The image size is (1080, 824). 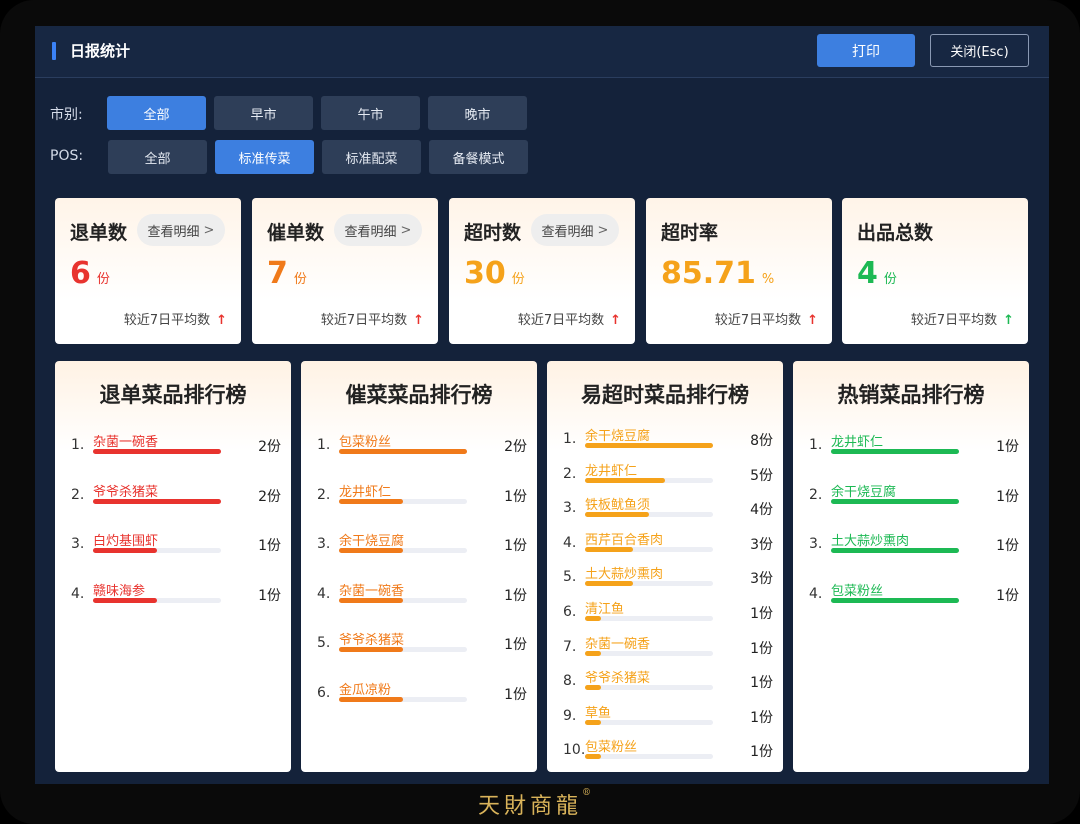 What do you see at coordinates (542, 113) in the screenshot?
I see `market-filter-row: 市别: 全部 早市 午市 晚市` at bounding box center [542, 113].